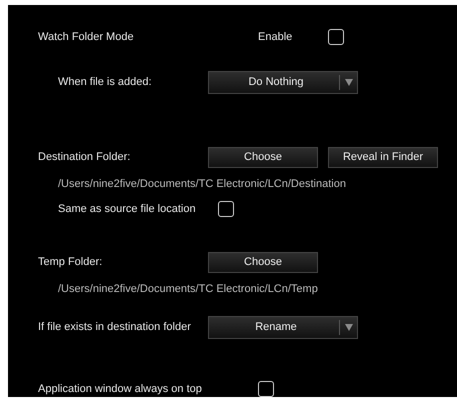  Describe the element at coordinates (188, 289) in the screenshot. I see `folder-path: /Users/nine2five/Documents/TC Electronic/LCn/Temp` at that location.